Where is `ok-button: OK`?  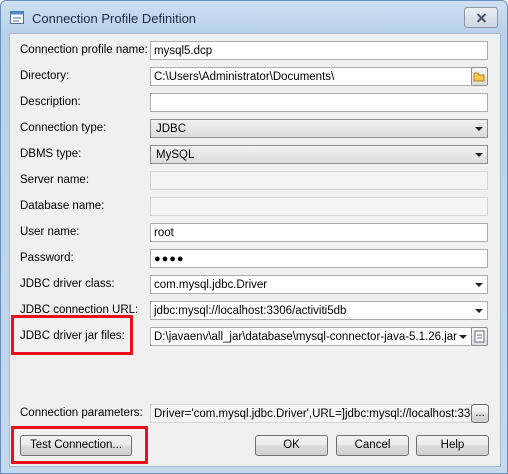
ok-button: OK is located at coordinates (291, 445).